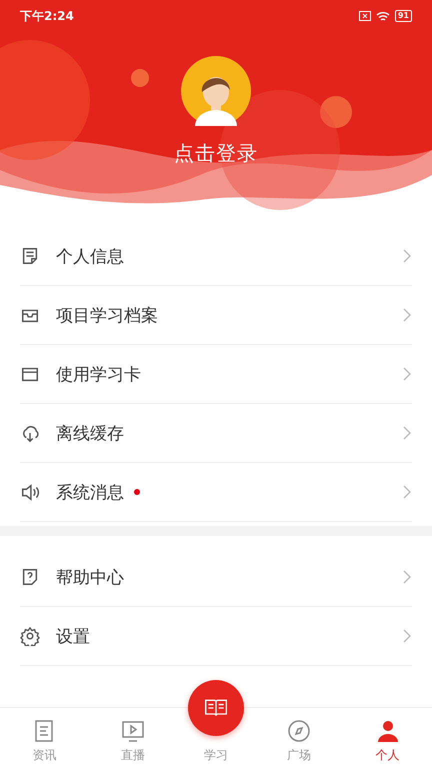 The image size is (432, 768). What do you see at coordinates (30, 492) in the screenshot?
I see `speaker-icon` at bounding box center [30, 492].